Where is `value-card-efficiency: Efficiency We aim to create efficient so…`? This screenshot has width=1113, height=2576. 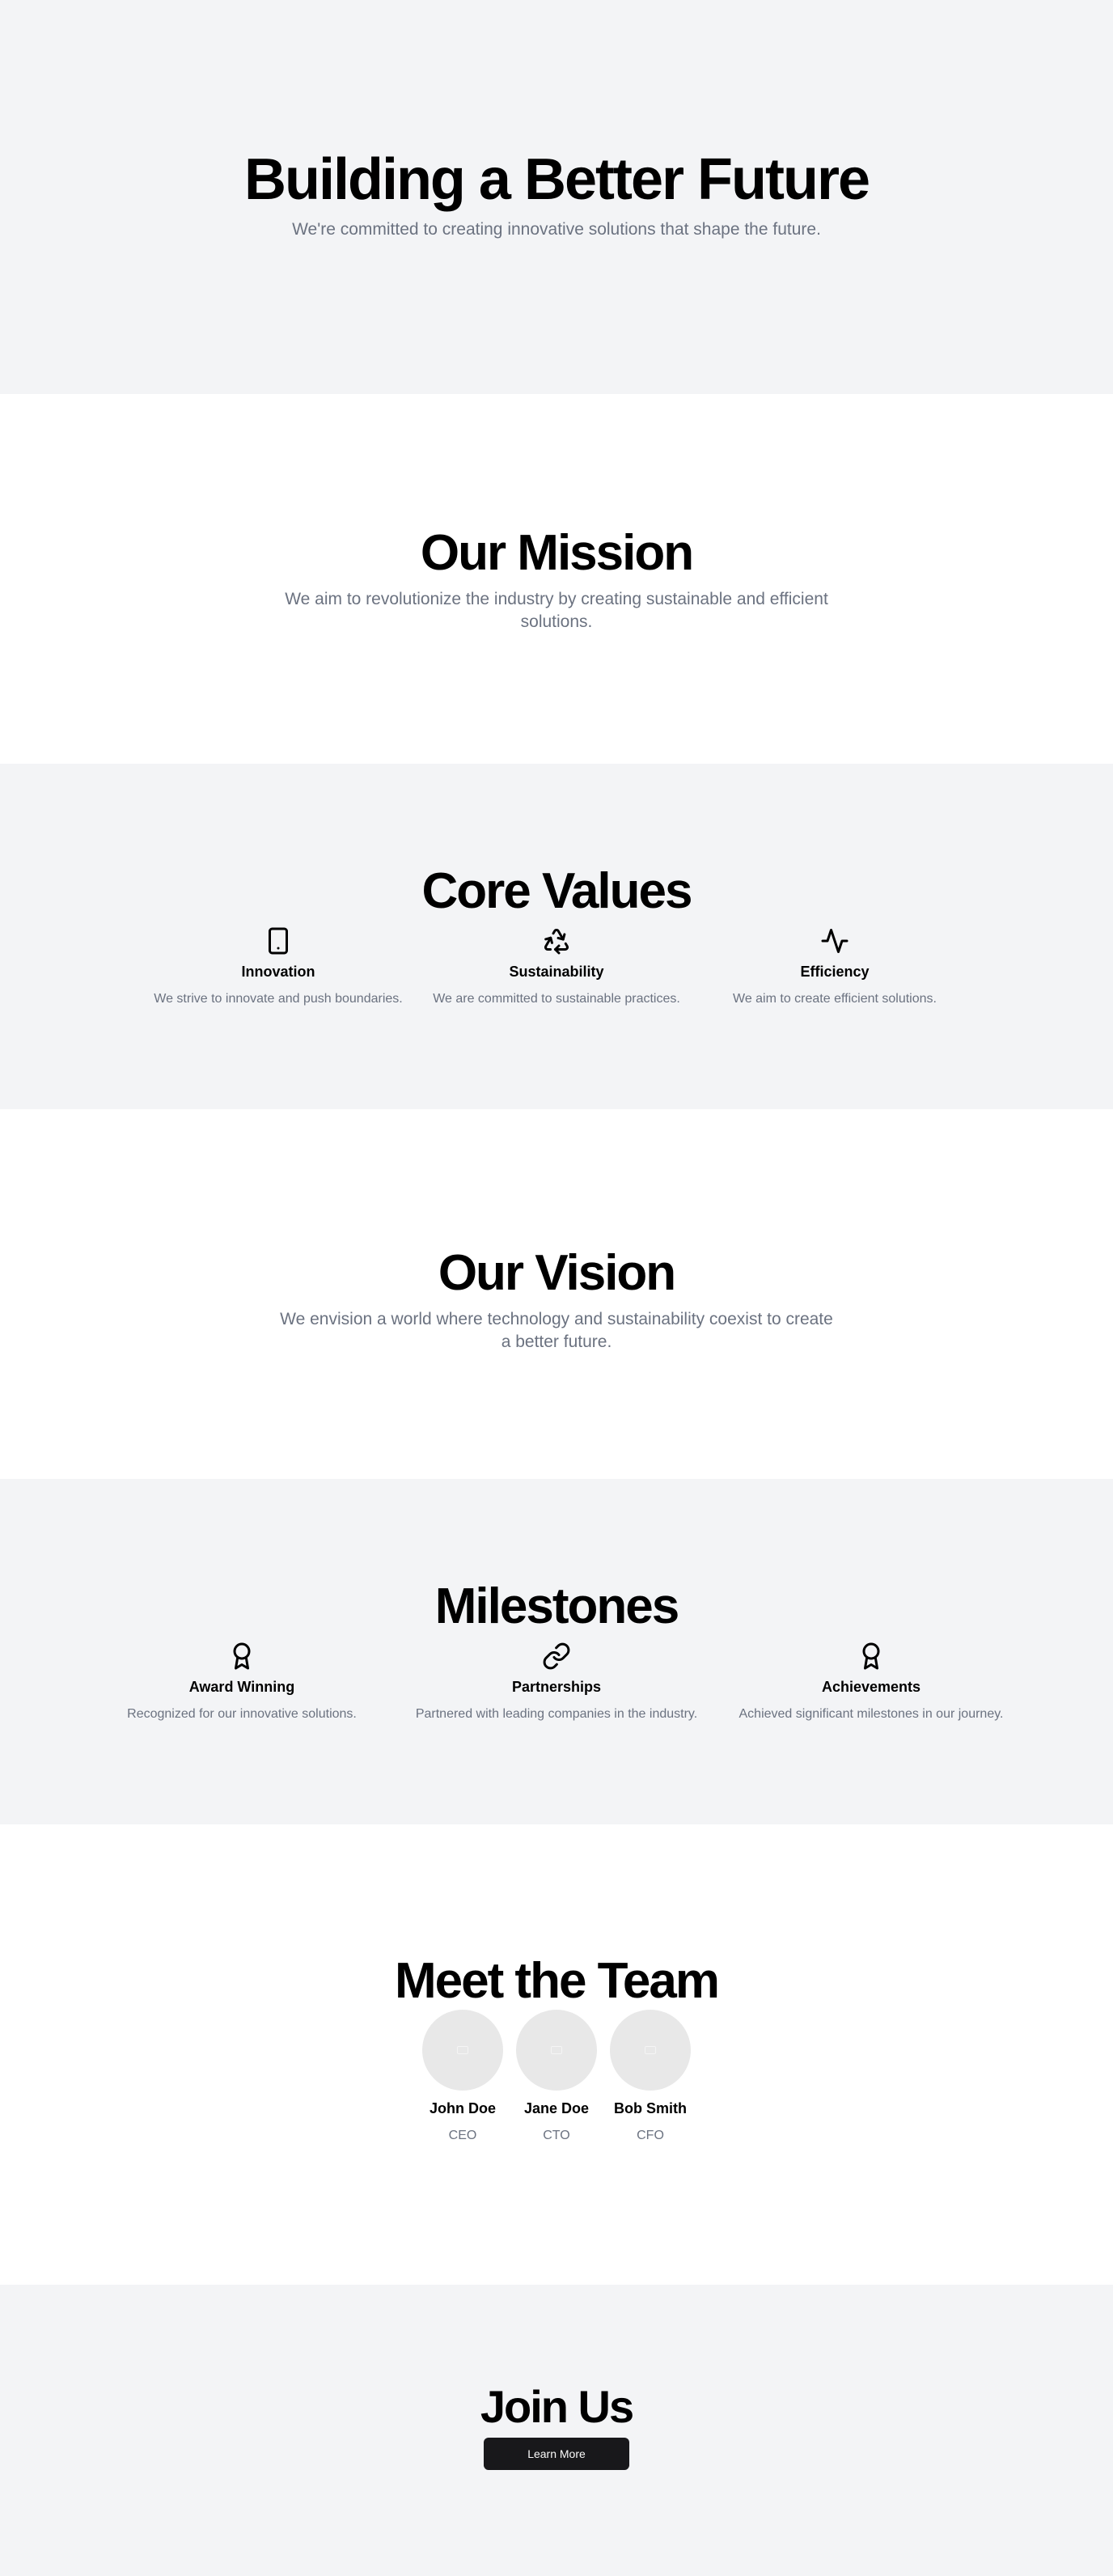
value-card-efficiency: Efficiency We aim to create efficient so… is located at coordinates (835, 965).